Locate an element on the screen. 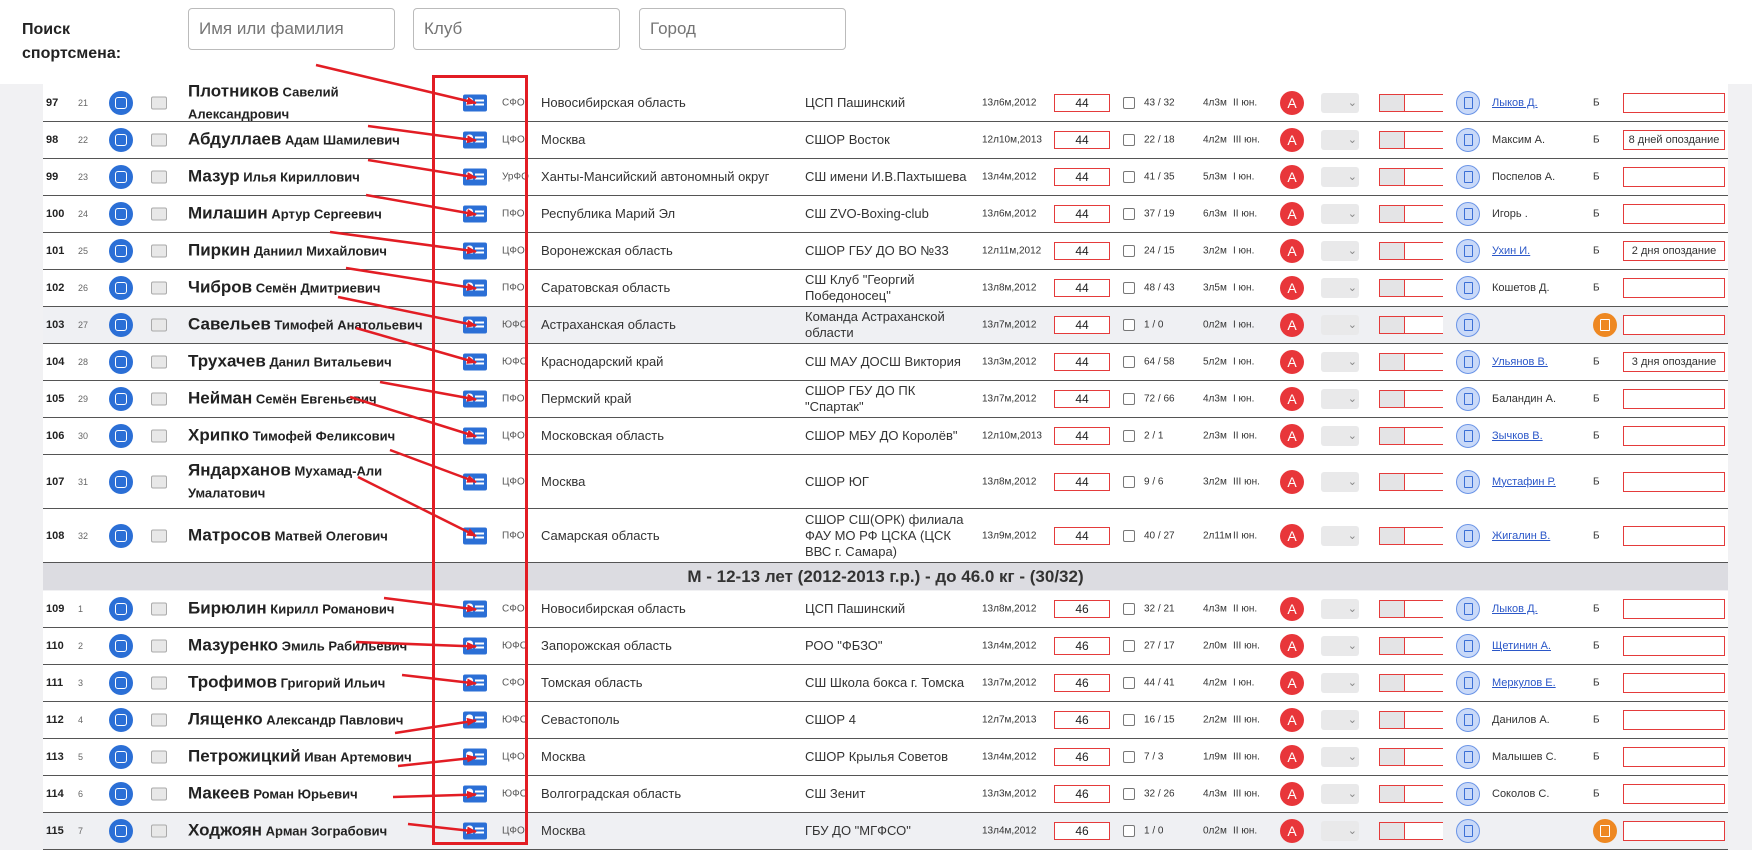 The image size is (1752, 850). athlete-name: Нейман Семён Евгеньевич is located at coordinates (318, 399).